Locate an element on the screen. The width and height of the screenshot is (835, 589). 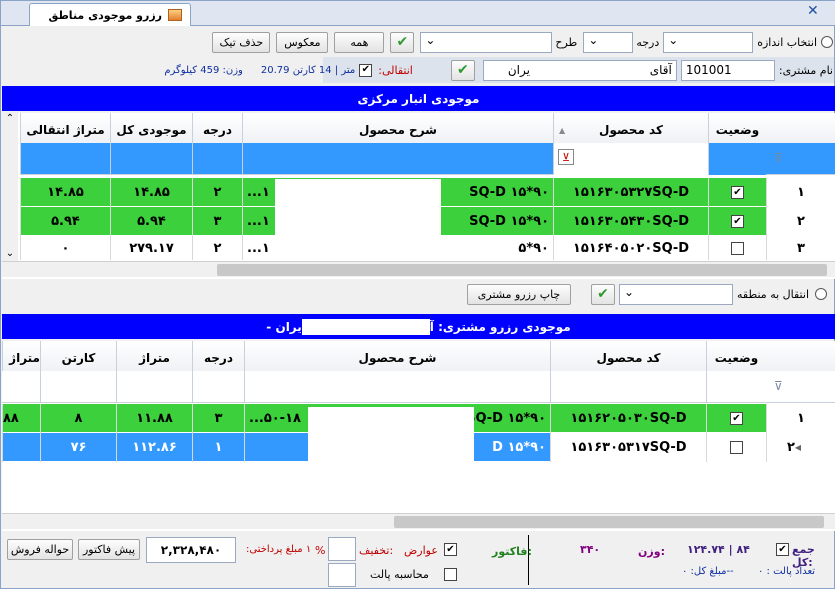
filter-code-cell: ⊻ is located at coordinates (630, 159).